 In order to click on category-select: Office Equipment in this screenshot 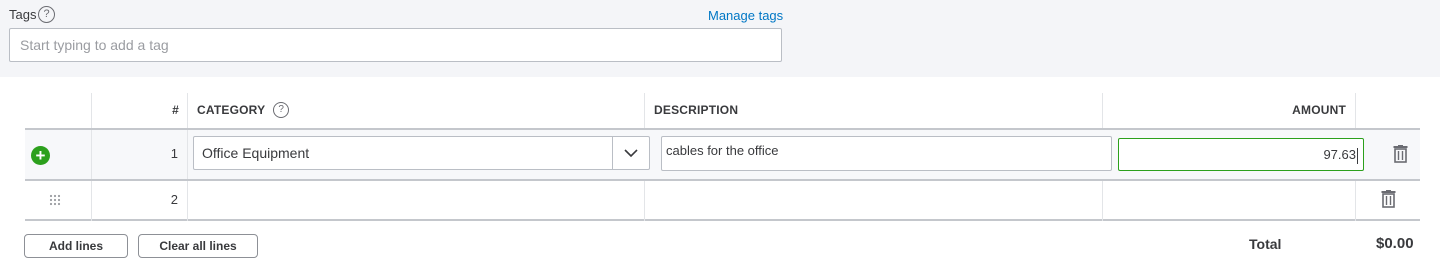, I will do `click(421, 153)`.